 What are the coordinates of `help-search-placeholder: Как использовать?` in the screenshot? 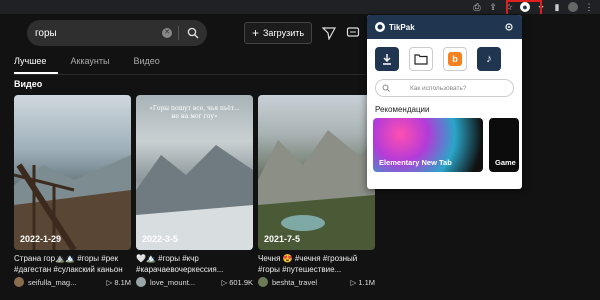 It's located at (438, 88).